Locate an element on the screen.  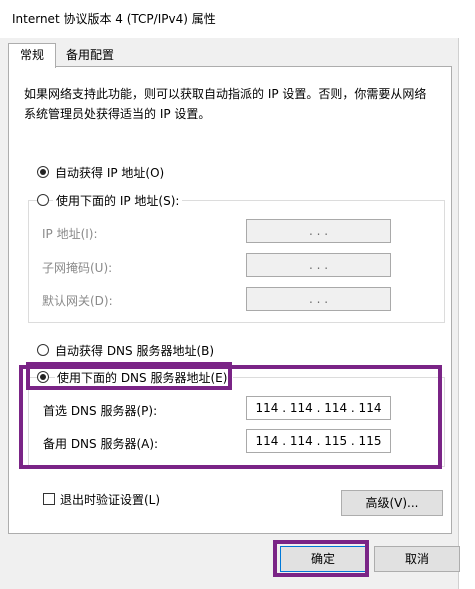
background-window-edge is located at coordinates (466, 313).